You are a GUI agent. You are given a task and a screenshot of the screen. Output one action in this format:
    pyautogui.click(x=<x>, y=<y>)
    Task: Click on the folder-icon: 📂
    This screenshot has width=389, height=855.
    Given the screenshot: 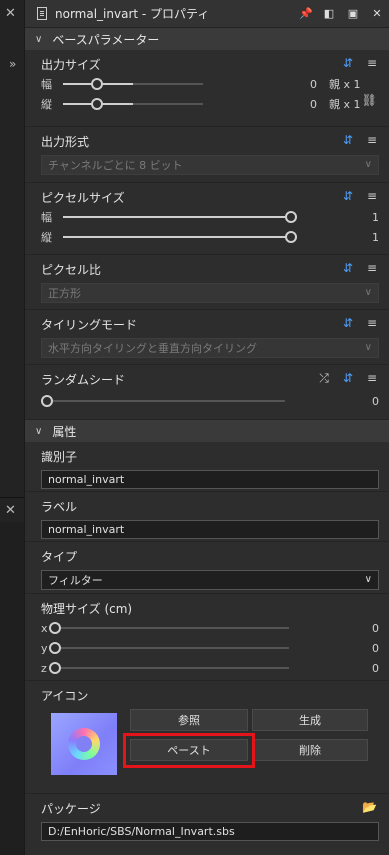 What is the action you would take?
    pyautogui.click(x=369, y=807)
    